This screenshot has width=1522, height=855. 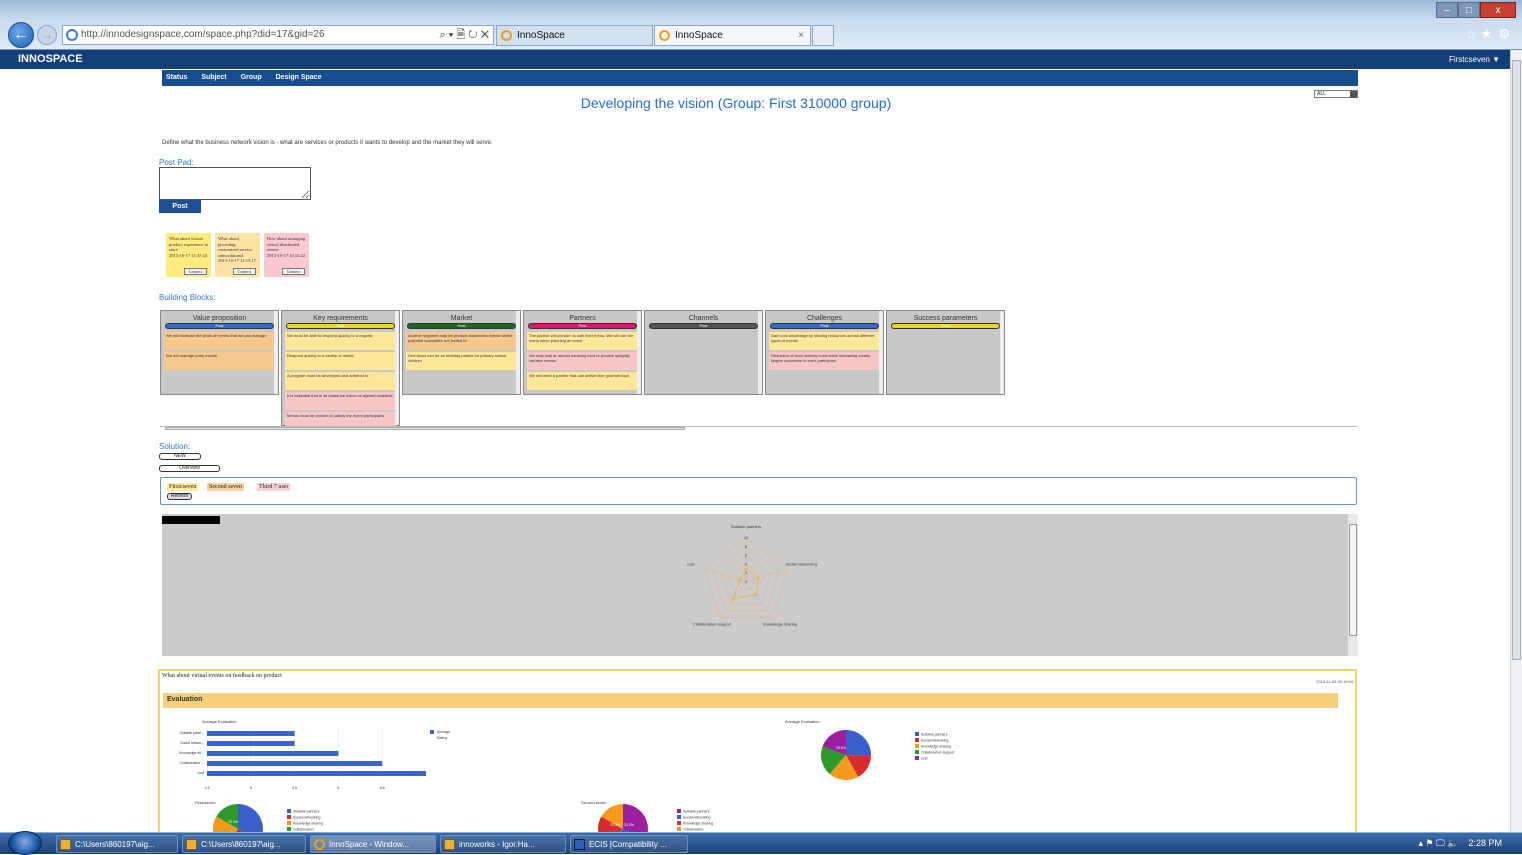 What do you see at coordinates (1469, 10) in the screenshot?
I see `maximize-button: □` at bounding box center [1469, 10].